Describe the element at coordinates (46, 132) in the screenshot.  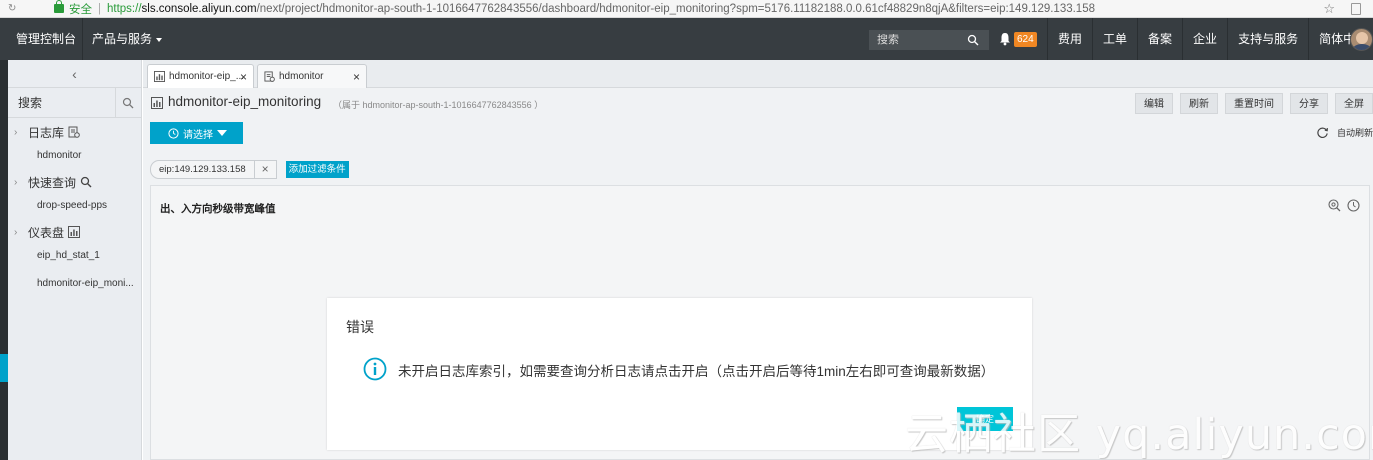
I see `sidebar-group-label: 日志库` at that location.